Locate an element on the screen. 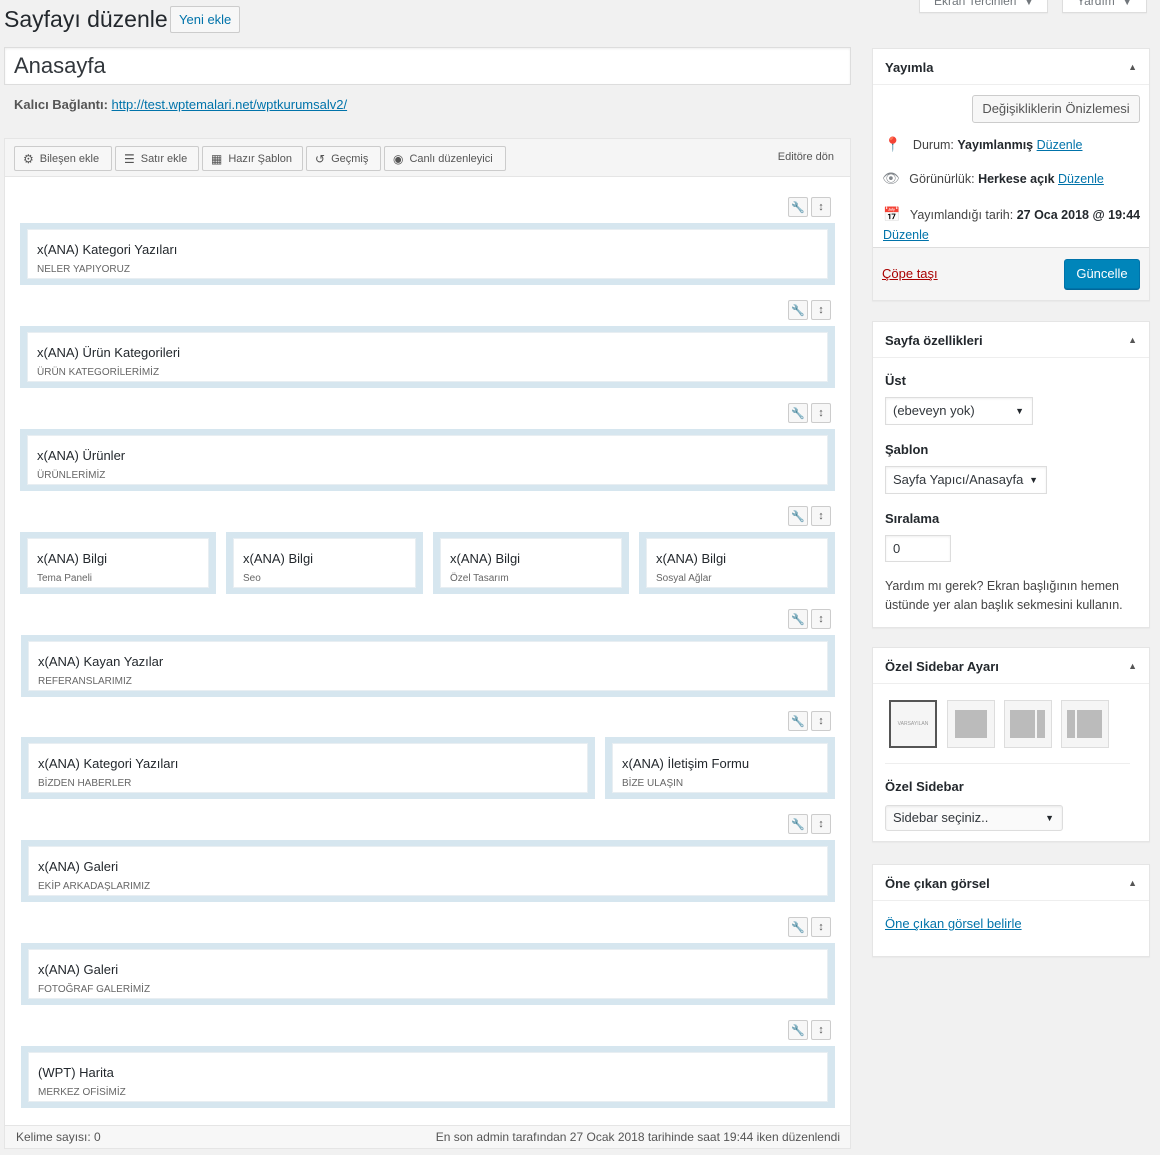 The height and width of the screenshot is (1155, 1160). row-column: x(ANA) Bilgi Seo is located at coordinates (324, 563).